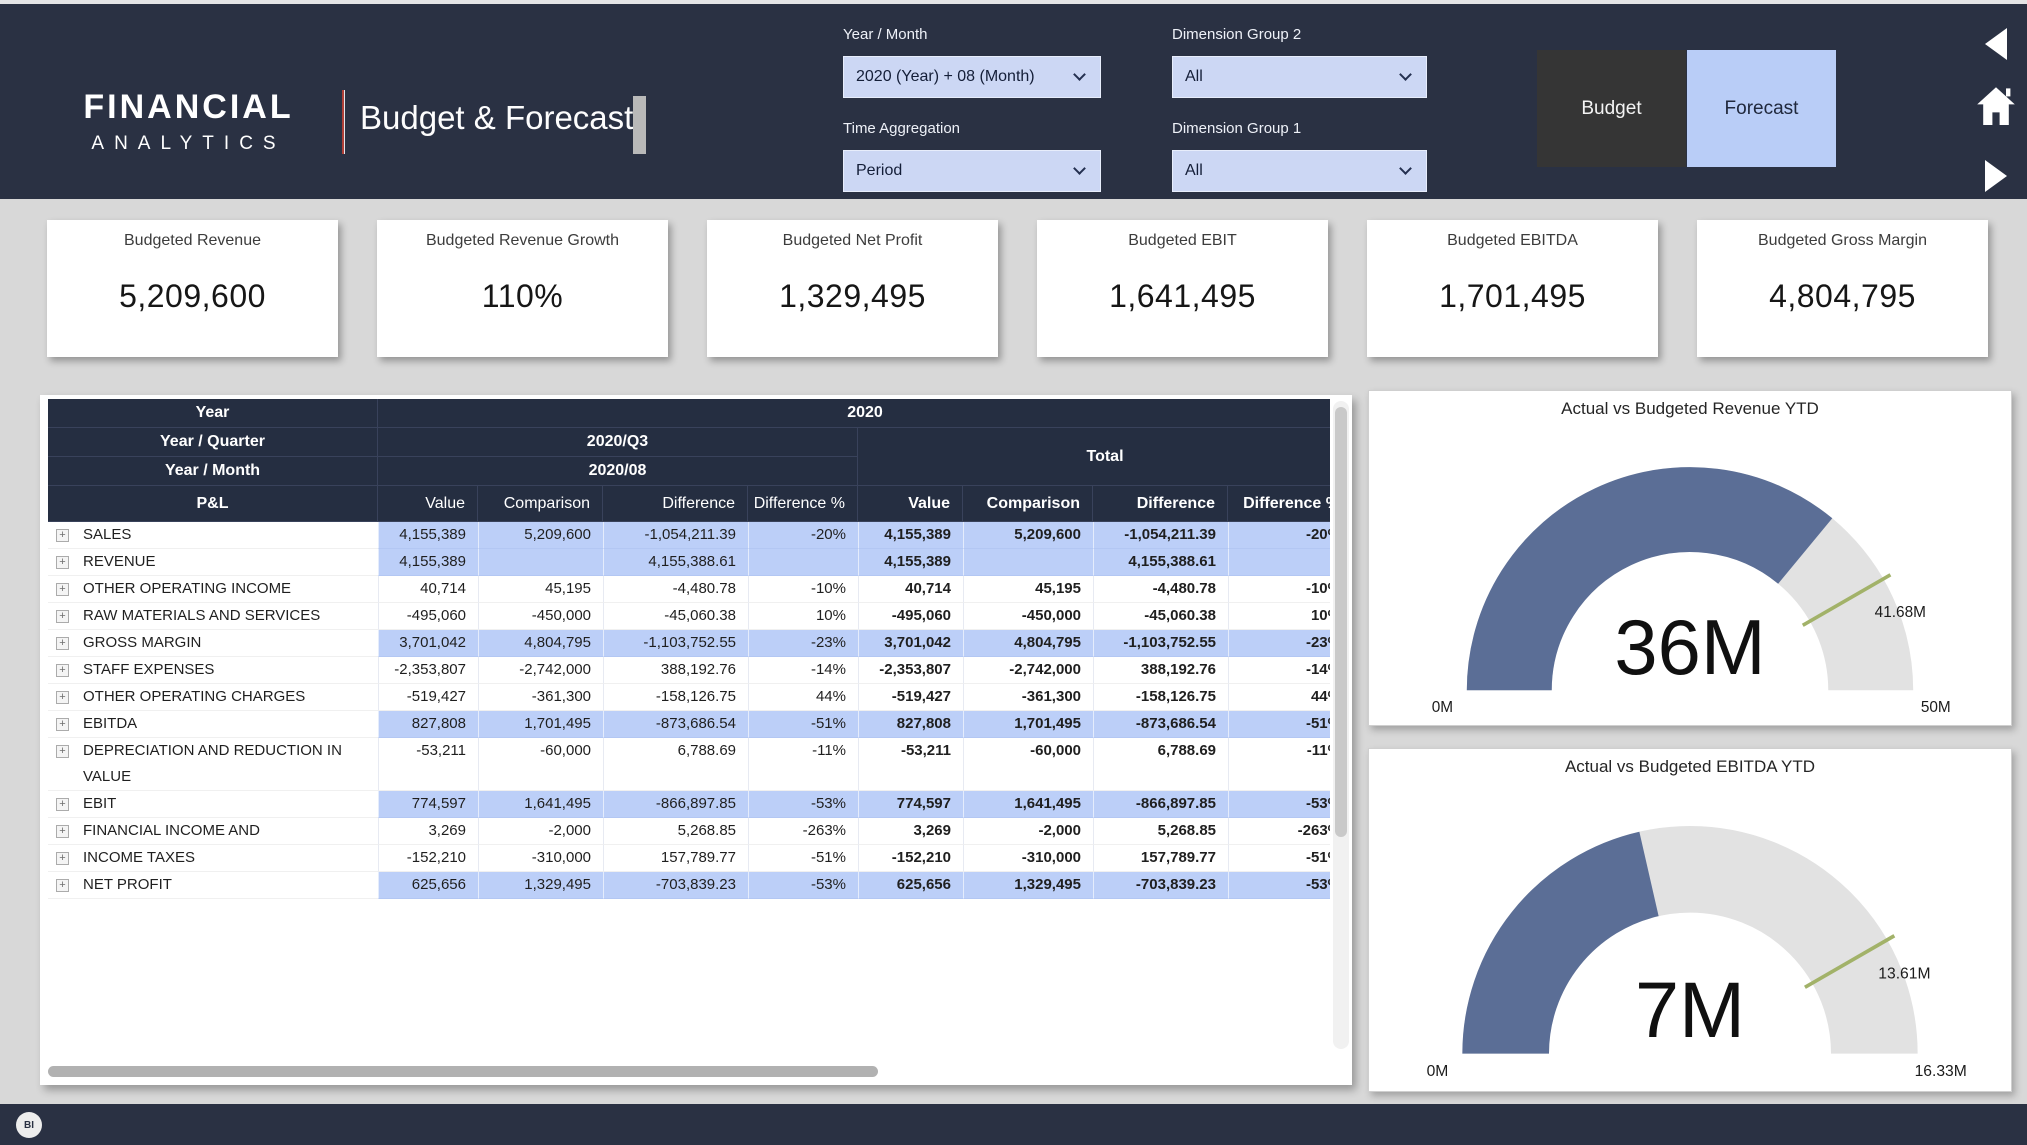 The width and height of the screenshot is (2027, 1145). Describe the element at coordinates (675, 764) in the screenshot. I see `period-cell: 6,788.69` at that location.